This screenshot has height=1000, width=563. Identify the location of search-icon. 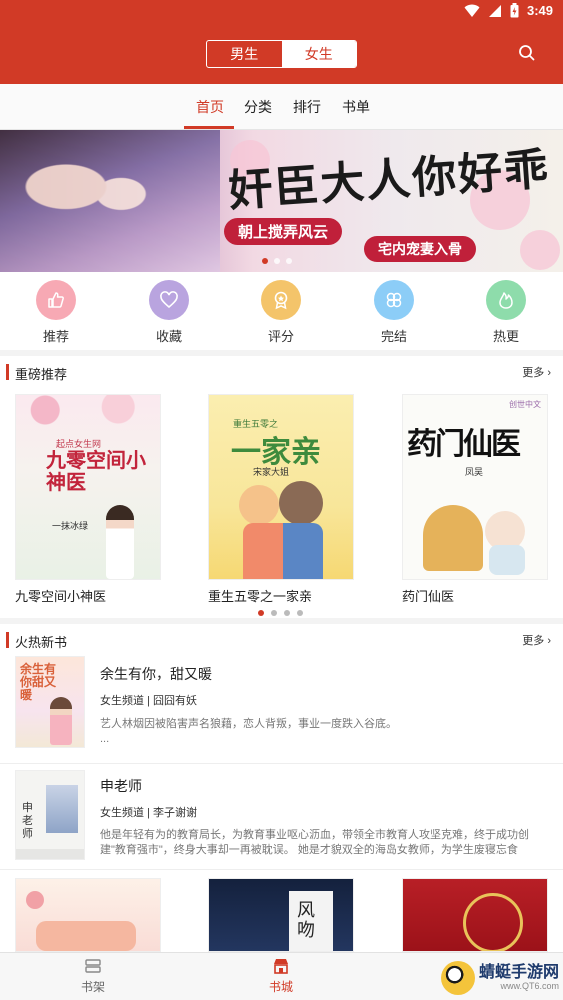
(527, 53).